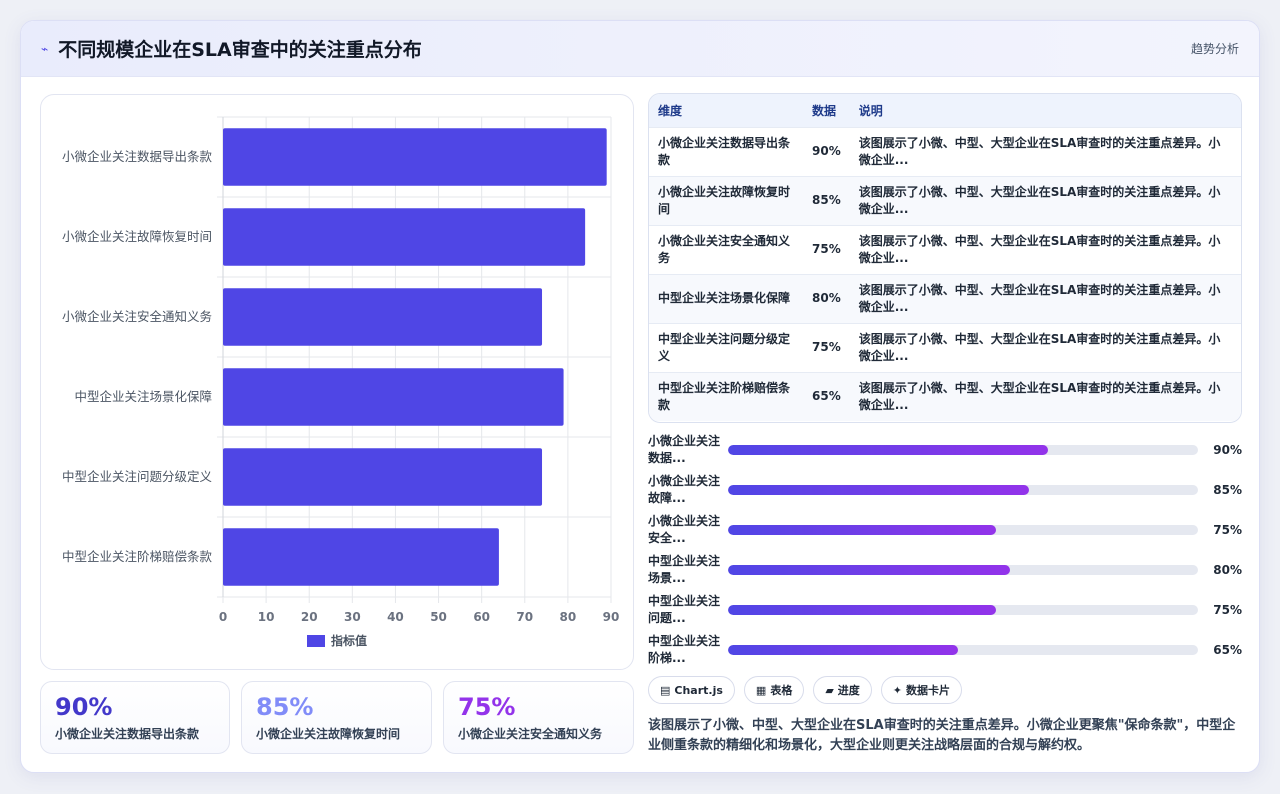 This screenshot has width=1280, height=794. I want to click on tag-label: 数据卡片, so click(928, 690).